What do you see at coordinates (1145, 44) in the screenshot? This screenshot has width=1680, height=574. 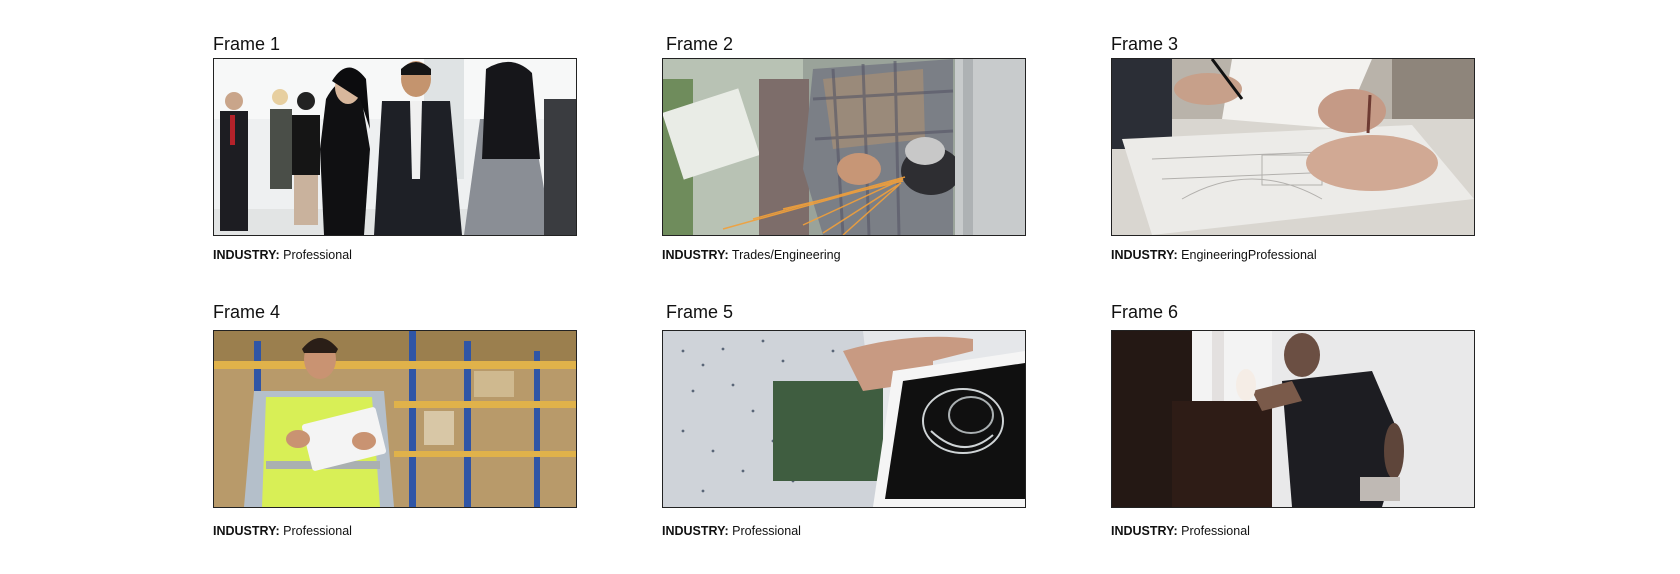 I see `frame-title: Frame 3` at bounding box center [1145, 44].